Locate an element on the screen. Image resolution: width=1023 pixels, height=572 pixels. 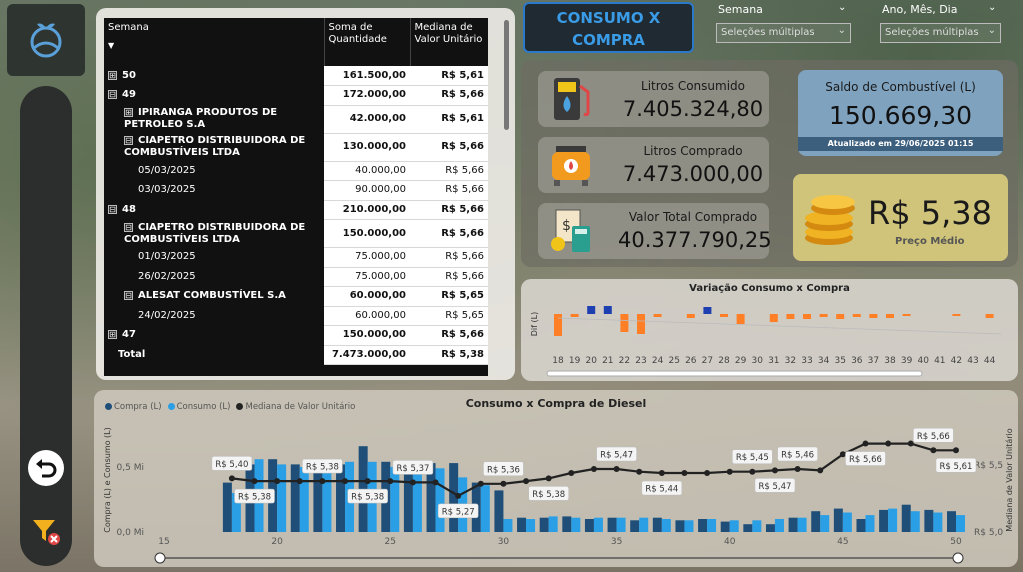
header-semana: Semana ▼ is located at coordinates (214, 42).